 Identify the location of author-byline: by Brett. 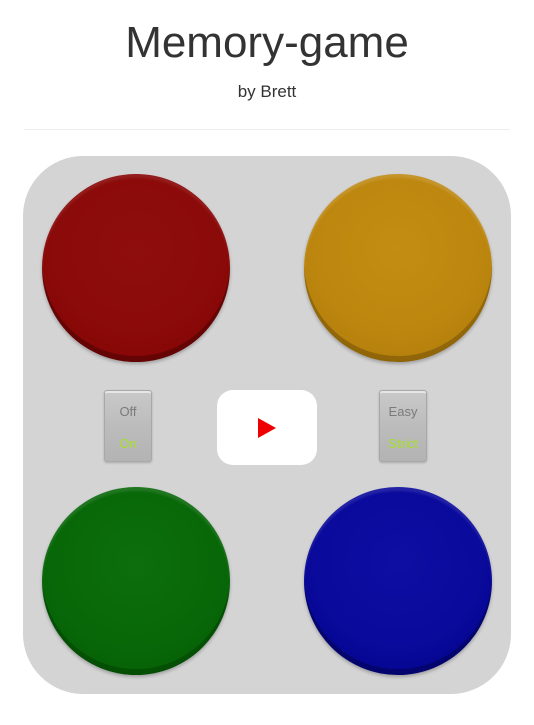
(267, 91).